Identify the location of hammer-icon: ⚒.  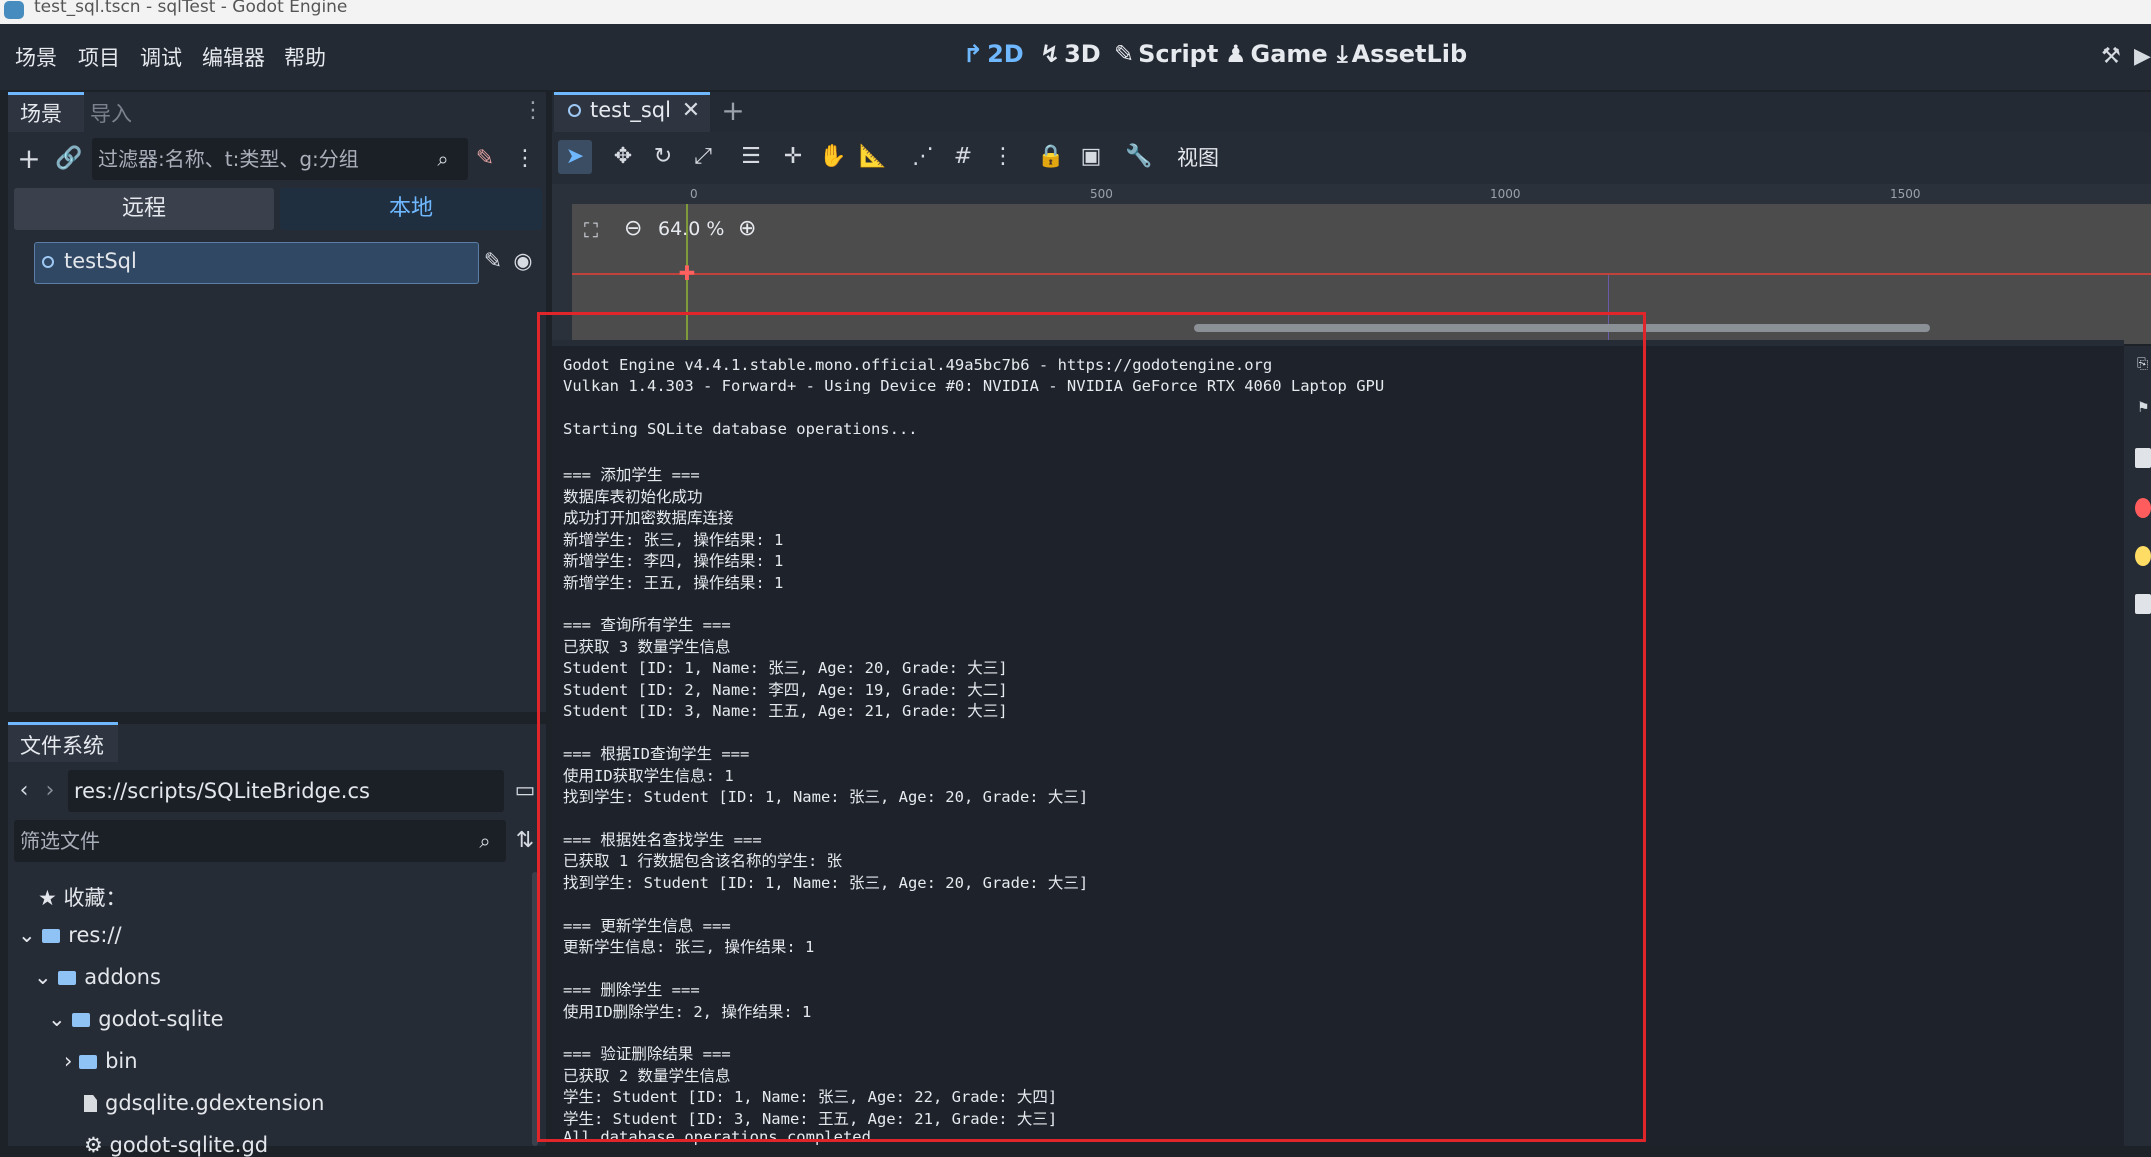
(2111, 57).